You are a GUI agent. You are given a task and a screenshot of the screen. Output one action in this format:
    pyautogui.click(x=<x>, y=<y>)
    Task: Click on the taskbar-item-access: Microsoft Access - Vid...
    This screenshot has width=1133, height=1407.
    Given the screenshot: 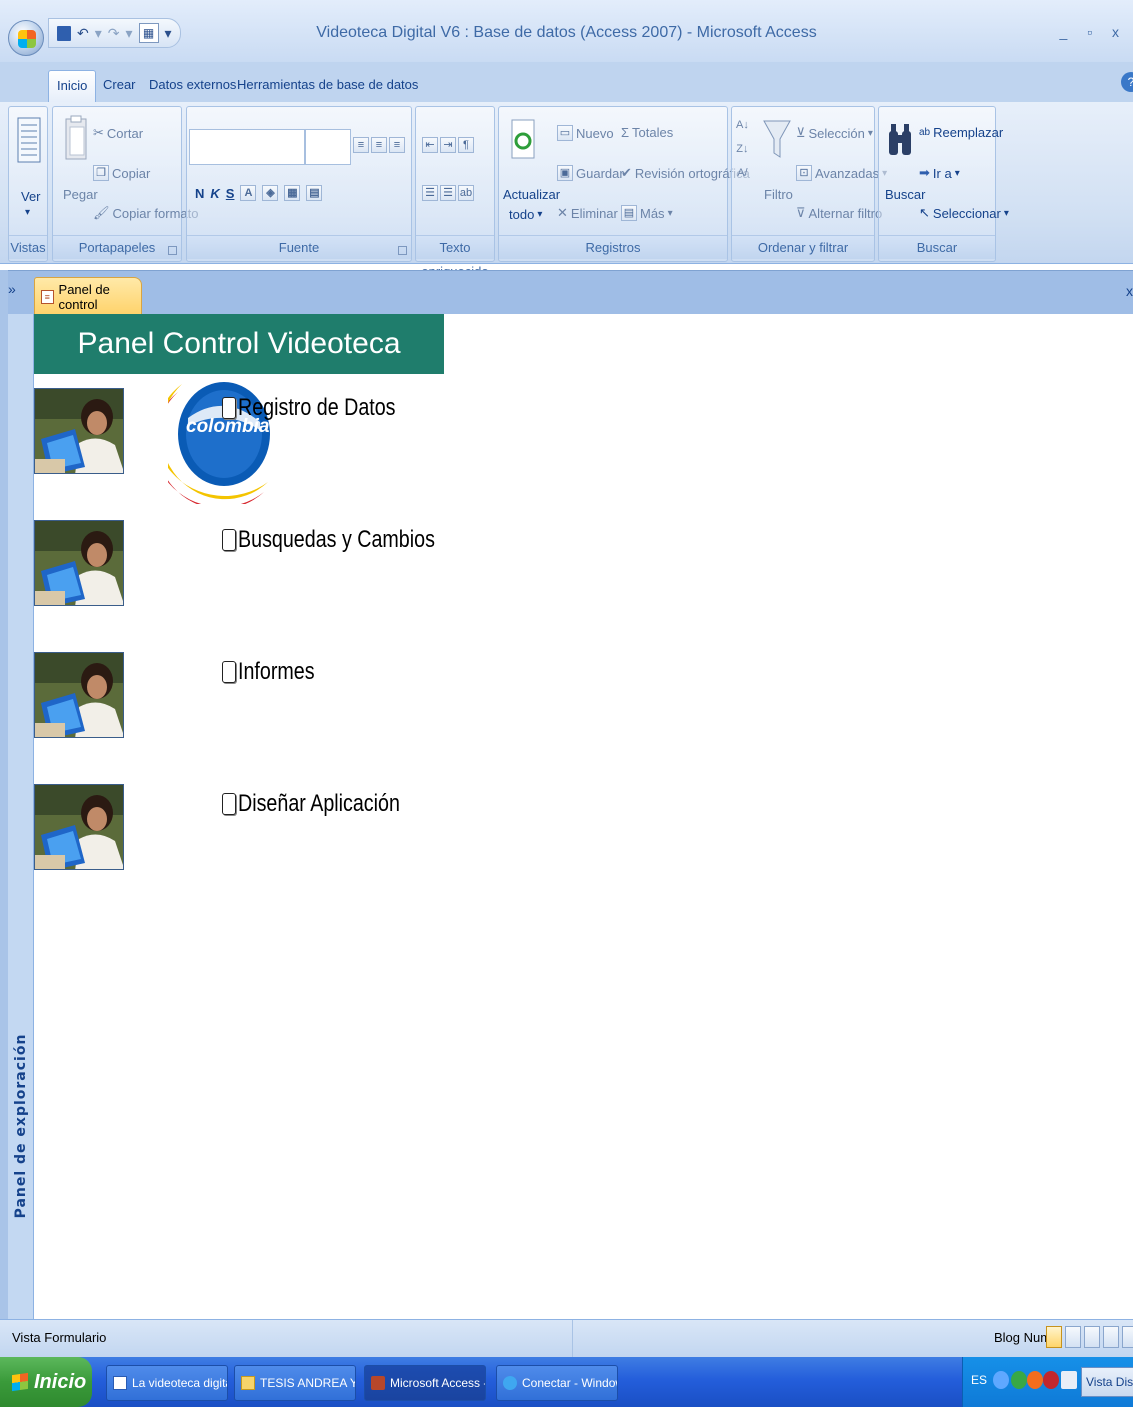 What is the action you would take?
    pyautogui.click(x=425, y=1383)
    